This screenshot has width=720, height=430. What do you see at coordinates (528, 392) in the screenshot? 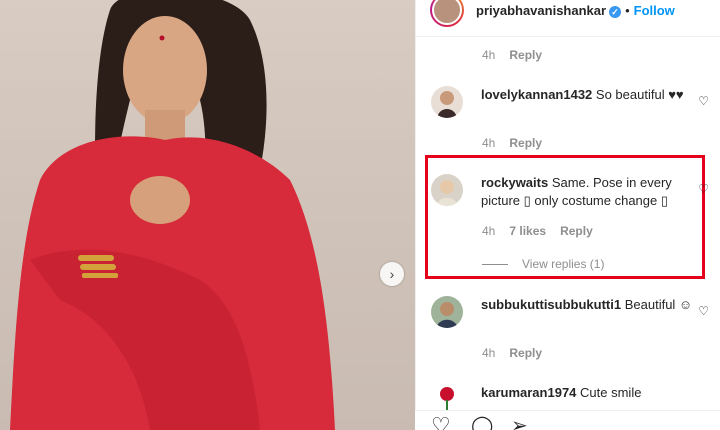
I see `commenter-username: karumaran1974` at bounding box center [528, 392].